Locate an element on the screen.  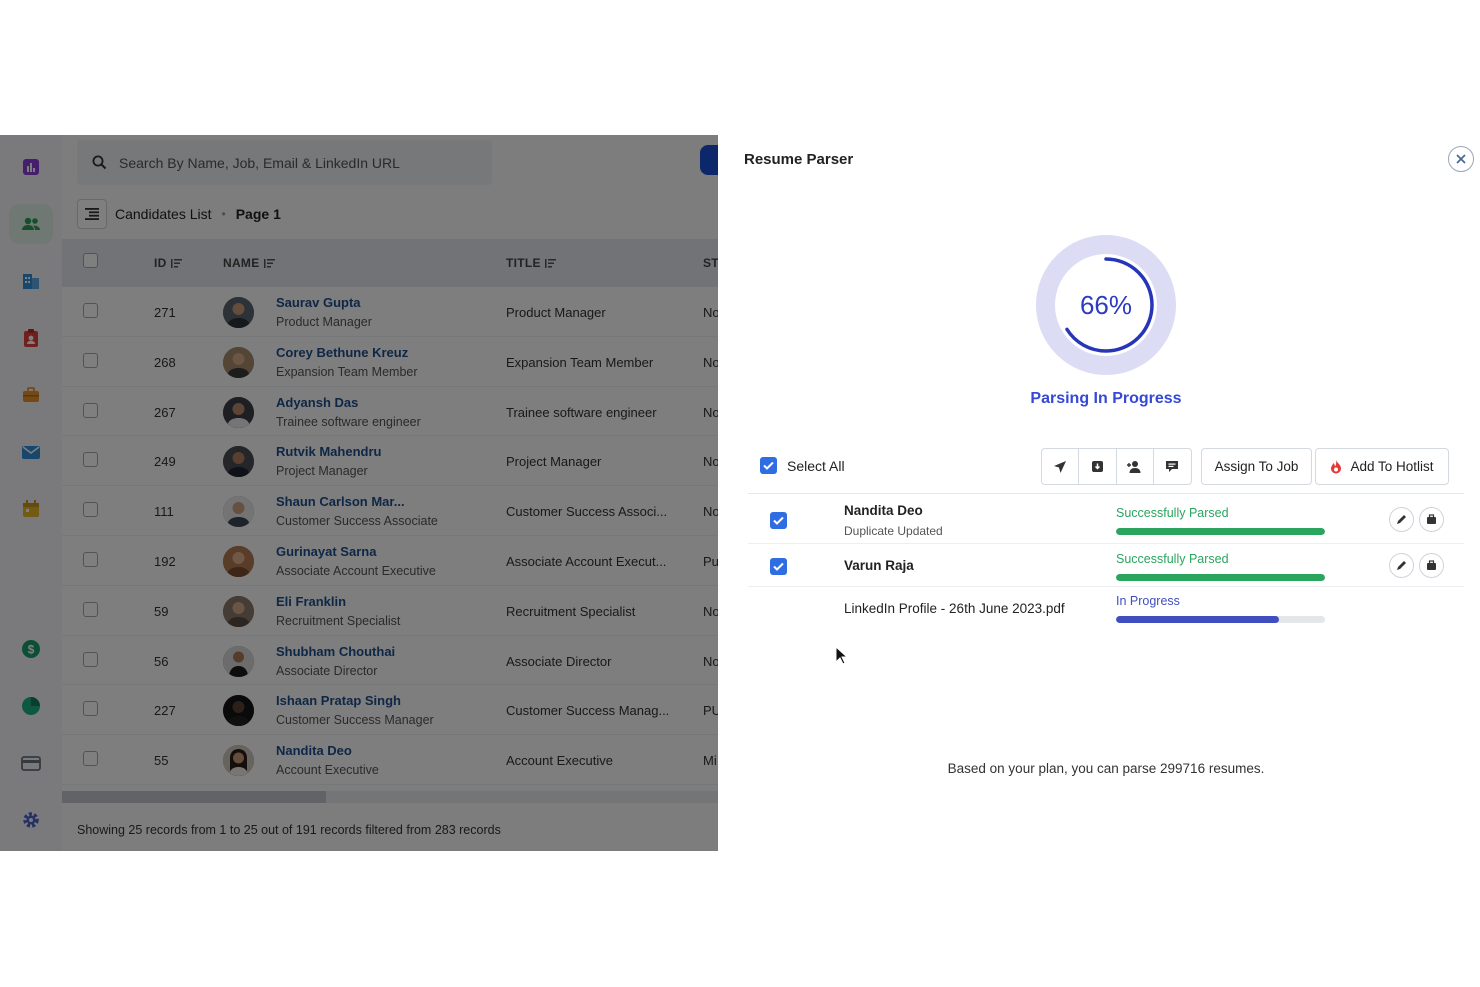
send-icon is located at coordinates (1060, 466).